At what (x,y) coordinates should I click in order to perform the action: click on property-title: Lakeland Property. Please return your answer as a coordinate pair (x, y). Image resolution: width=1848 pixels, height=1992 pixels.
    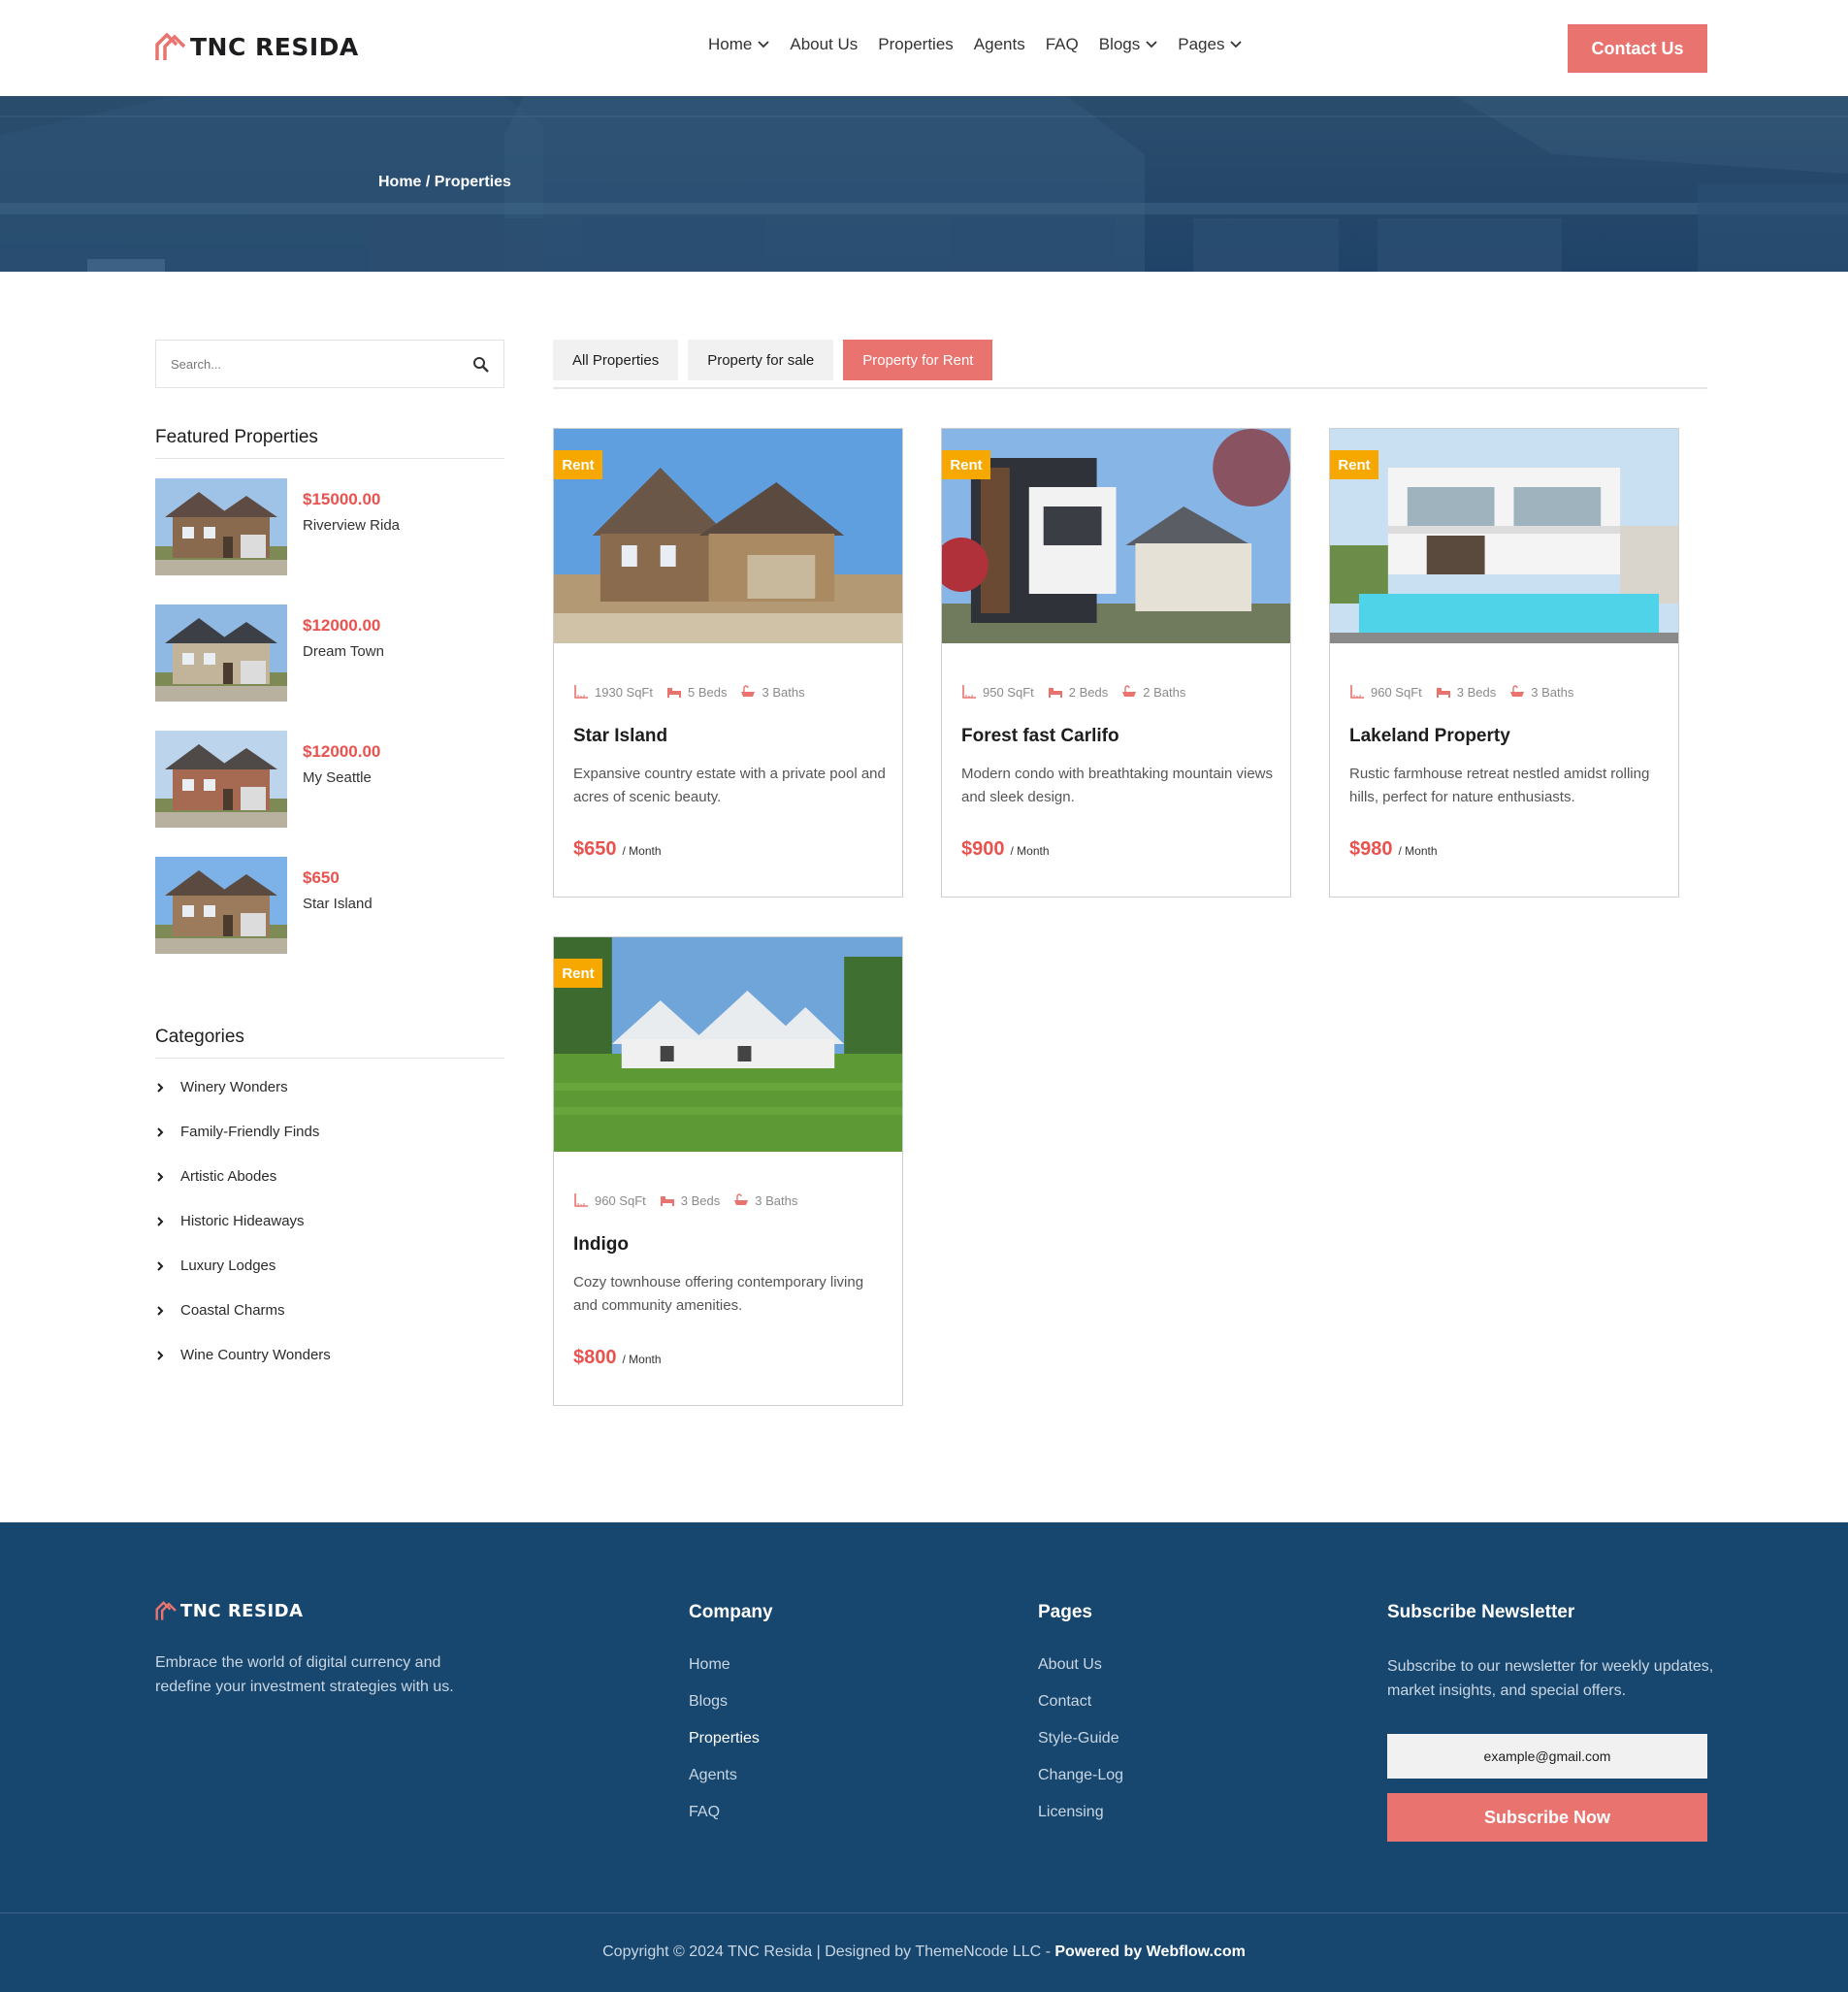
    Looking at the image, I should click on (1429, 736).